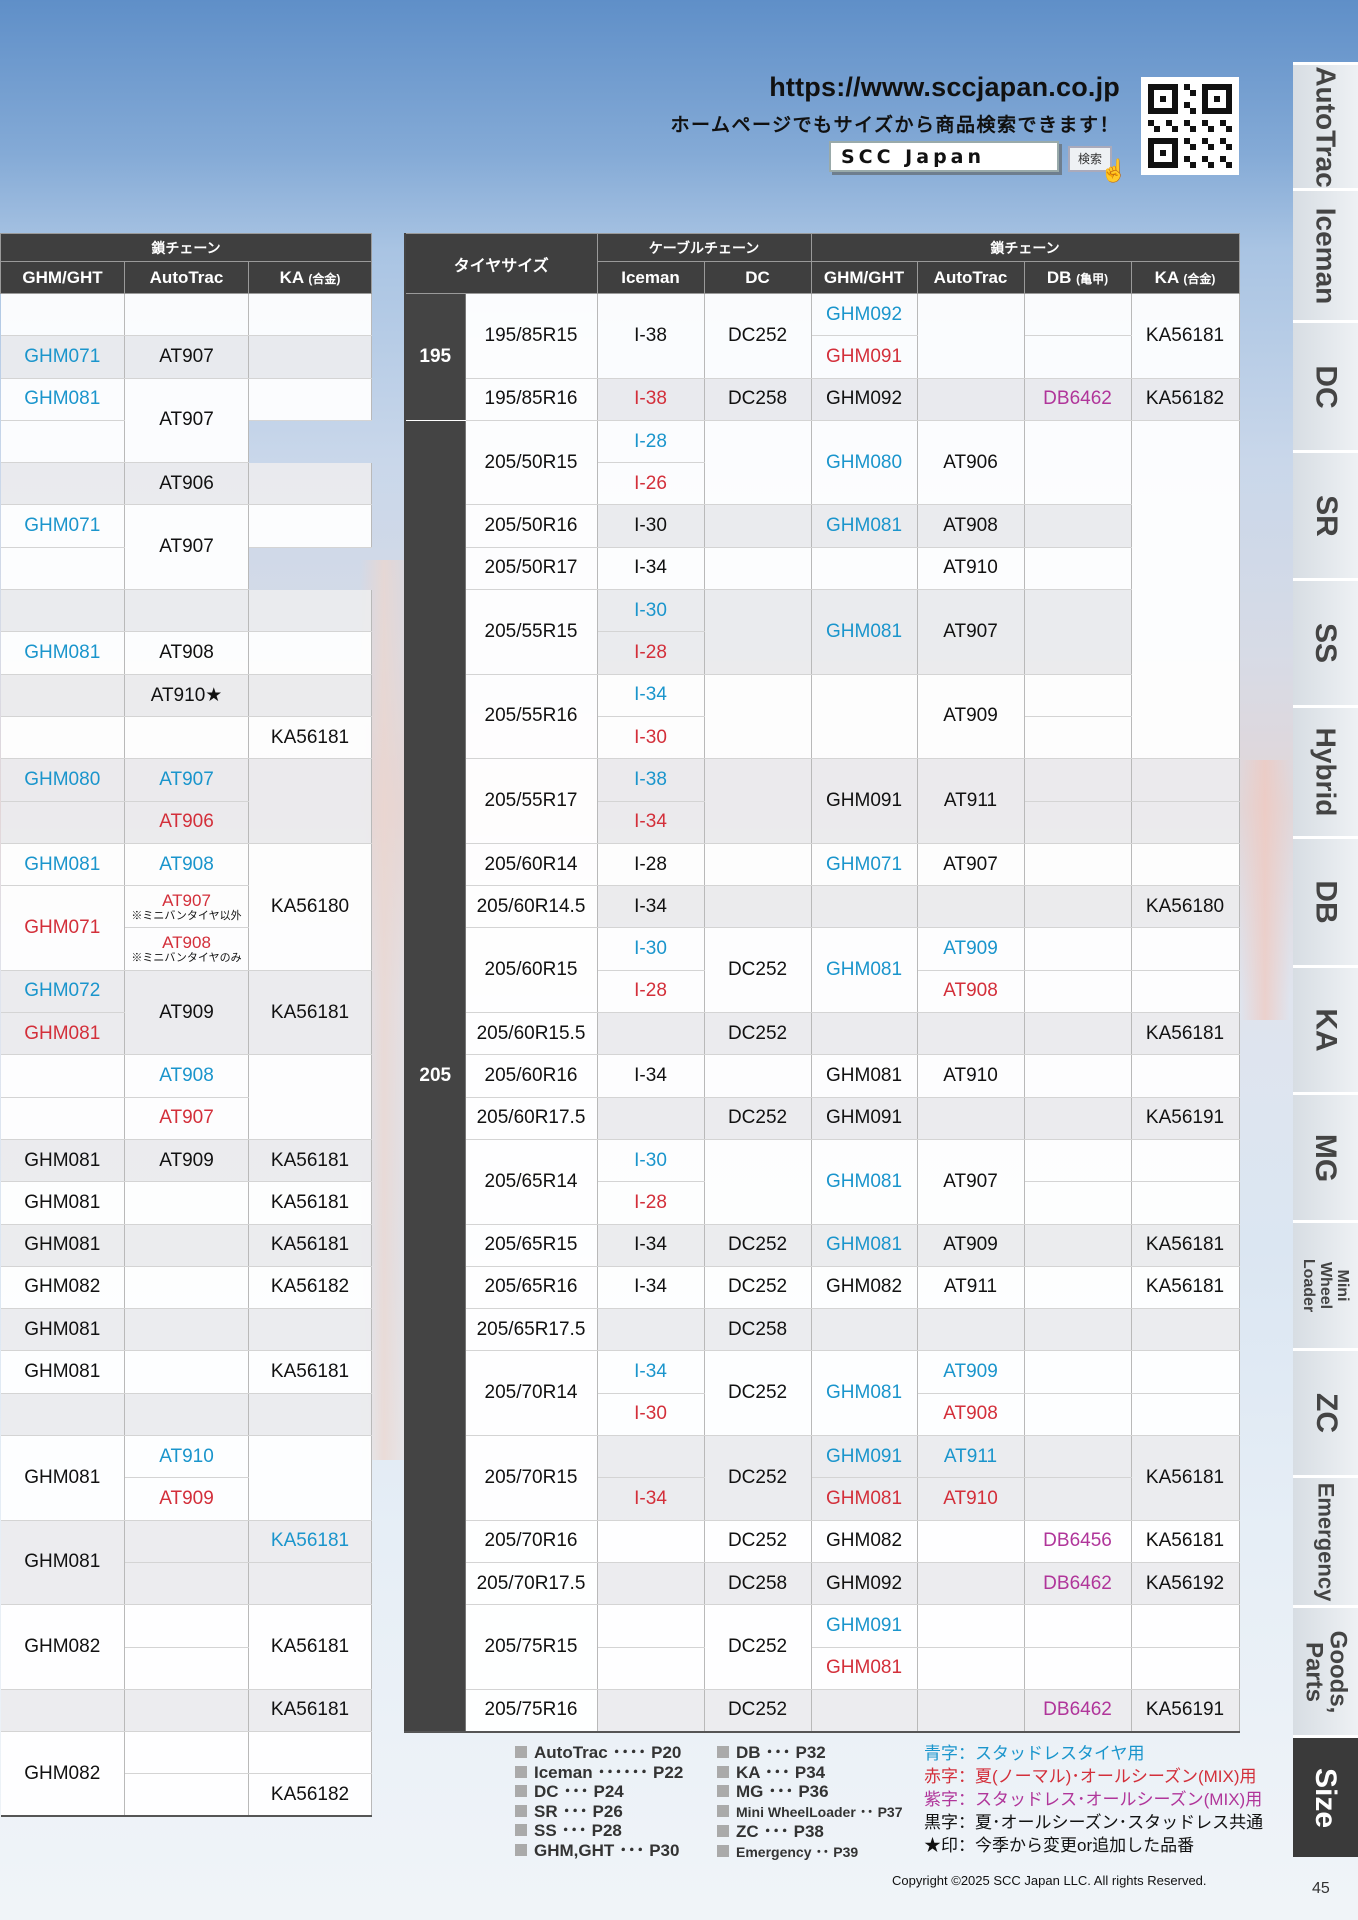 The image size is (1358, 1920). Describe the element at coordinates (651, 1499) in the screenshot. I see `iceman-cell: I-34` at that location.